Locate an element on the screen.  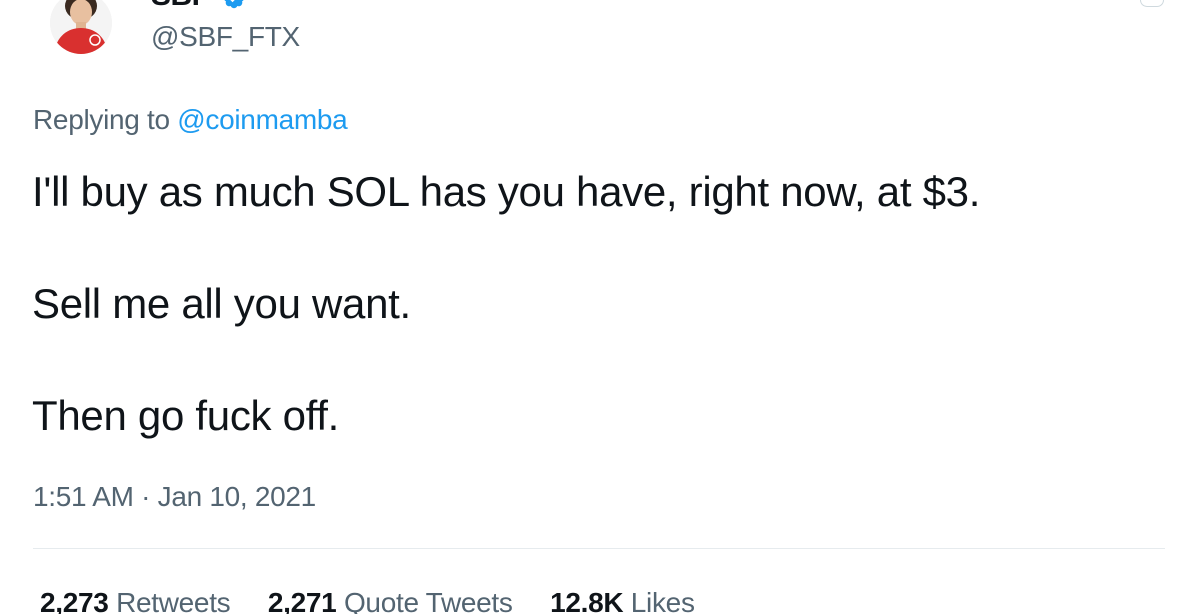
likes-count: 12.8K is located at coordinates (587, 600).